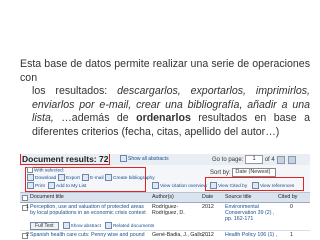  What do you see at coordinates (36, 185) in the screenshot?
I see `print-link: Print` at bounding box center [36, 185].